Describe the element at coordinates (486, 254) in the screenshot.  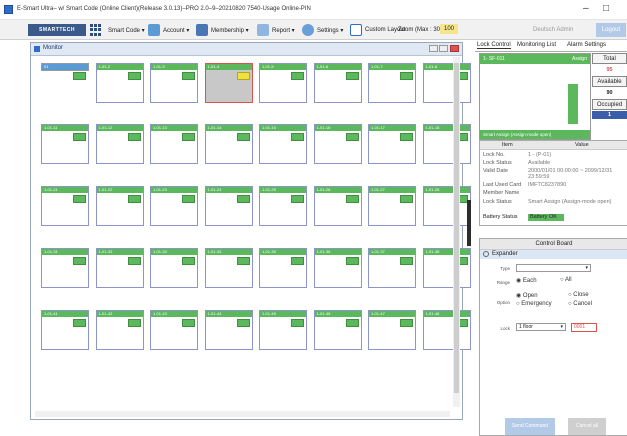
I see `collapse-icon` at that location.